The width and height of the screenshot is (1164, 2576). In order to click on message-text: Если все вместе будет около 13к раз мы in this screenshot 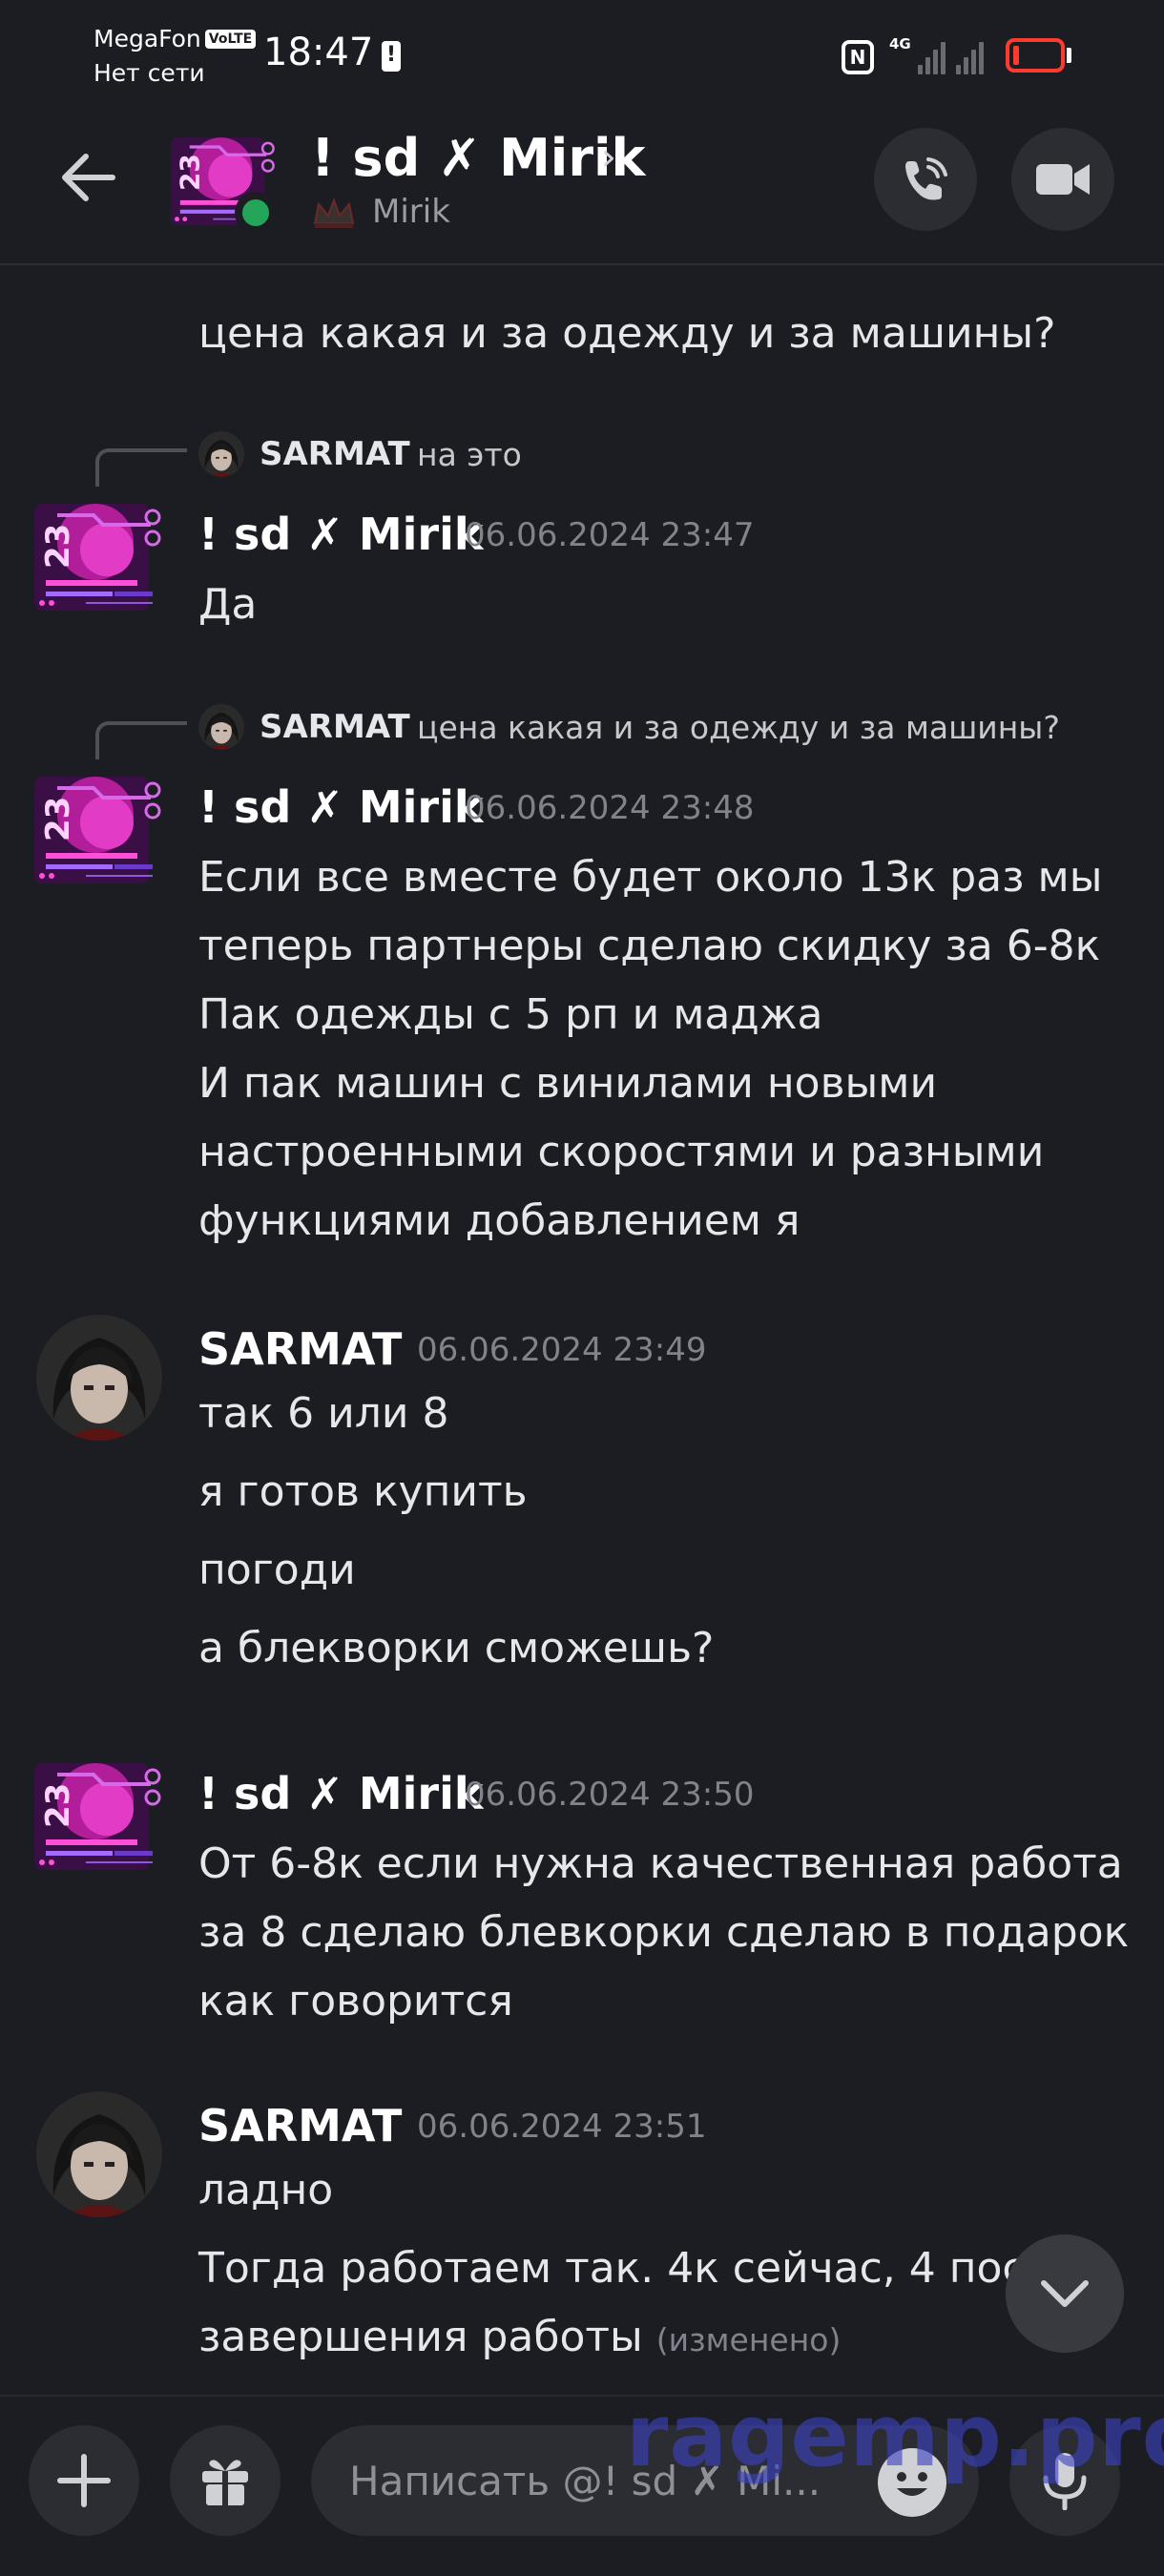, I will do `click(651, 877)`.